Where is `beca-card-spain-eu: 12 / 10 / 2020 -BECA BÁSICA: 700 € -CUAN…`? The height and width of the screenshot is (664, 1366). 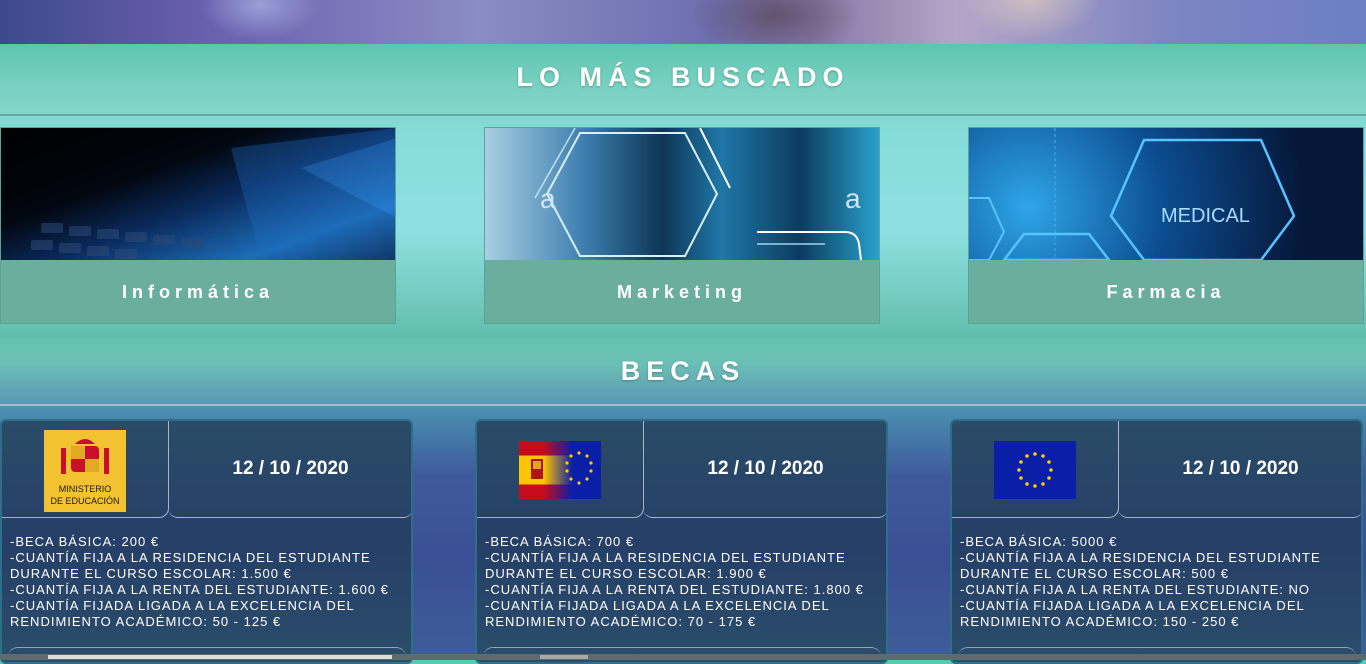
beca-card-spain-eu: 12 / 10 / 2020 -BECA BÁSICA: 700 € -CUAN… is located at coordinates (681, 541).